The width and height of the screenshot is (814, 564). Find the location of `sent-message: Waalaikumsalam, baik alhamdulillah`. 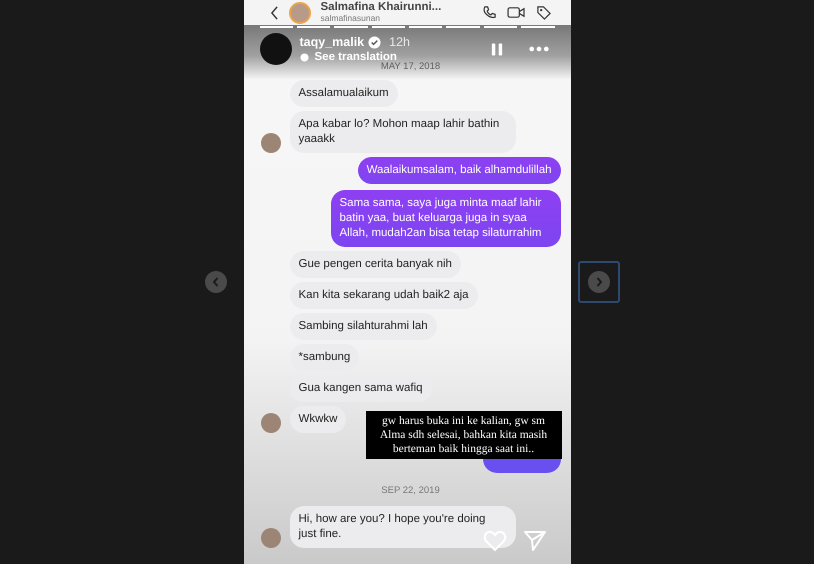

sent-message: Waalaikumsalam, baik alhamdulillah is located at coordinates (459, 170).